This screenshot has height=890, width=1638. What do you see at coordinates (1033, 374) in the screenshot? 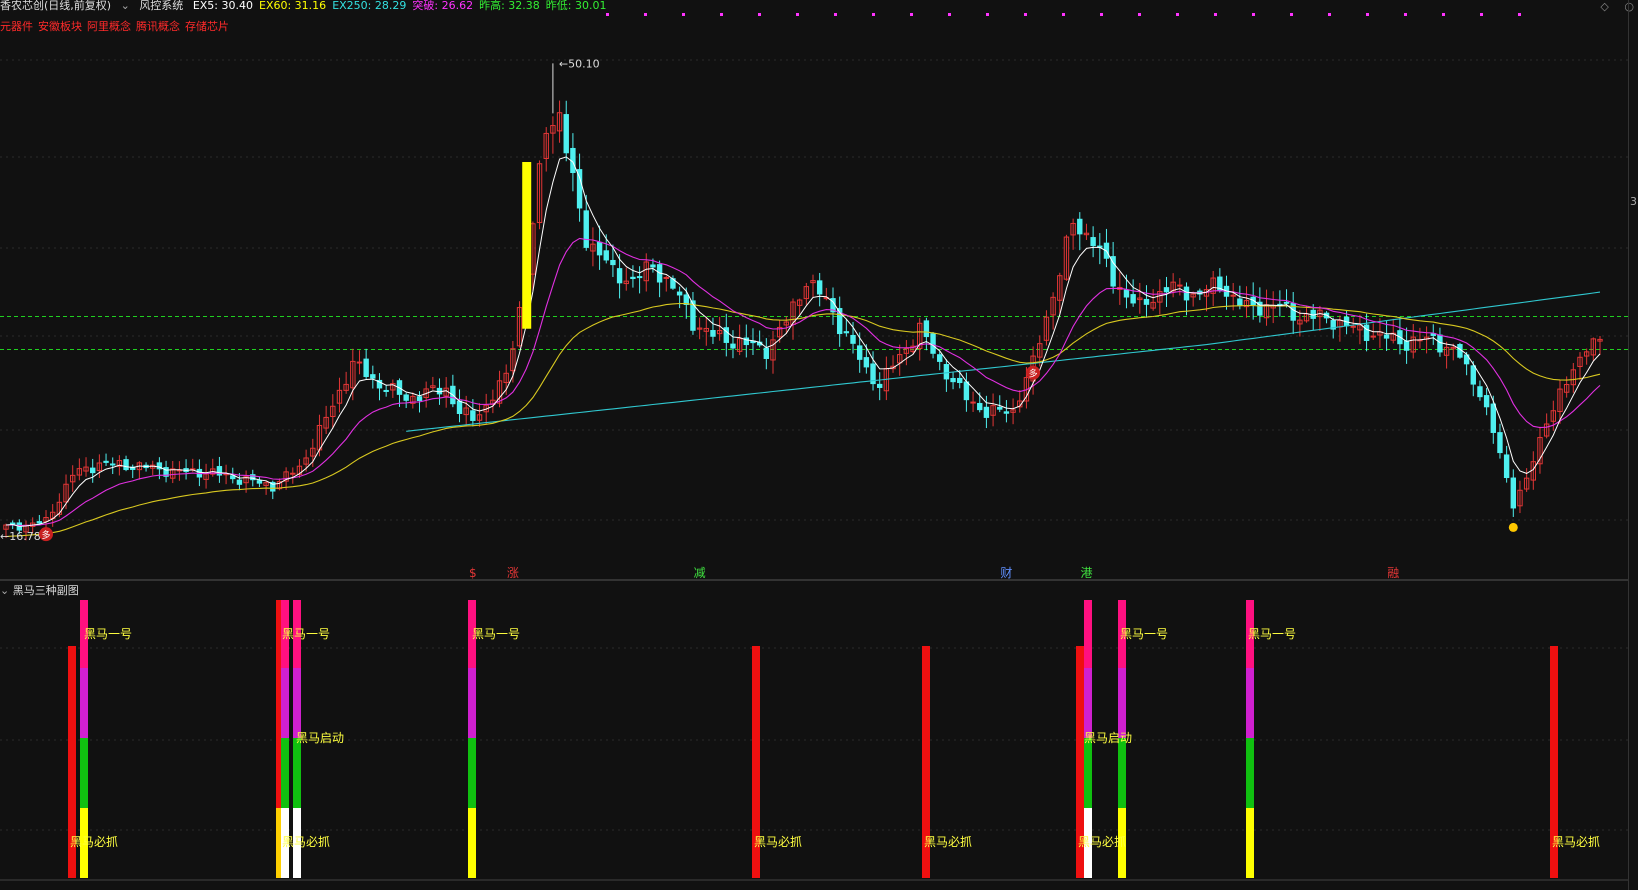
I see `signal-text: 多` at bounding box center [1033, 374].